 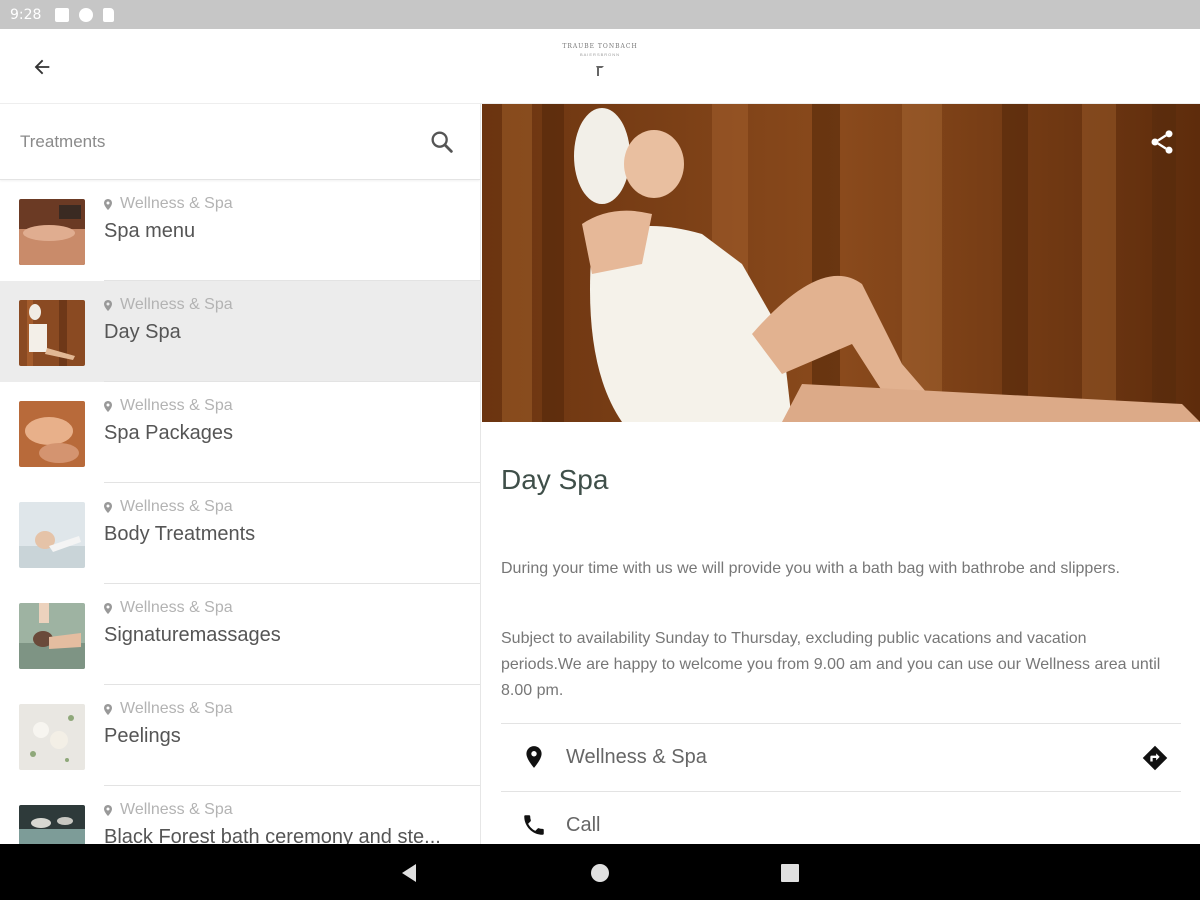 What do you see at coordinates (142, 332) in the screenshot?
I see `item-title: Day Spa` at bounding box center [142, 332].